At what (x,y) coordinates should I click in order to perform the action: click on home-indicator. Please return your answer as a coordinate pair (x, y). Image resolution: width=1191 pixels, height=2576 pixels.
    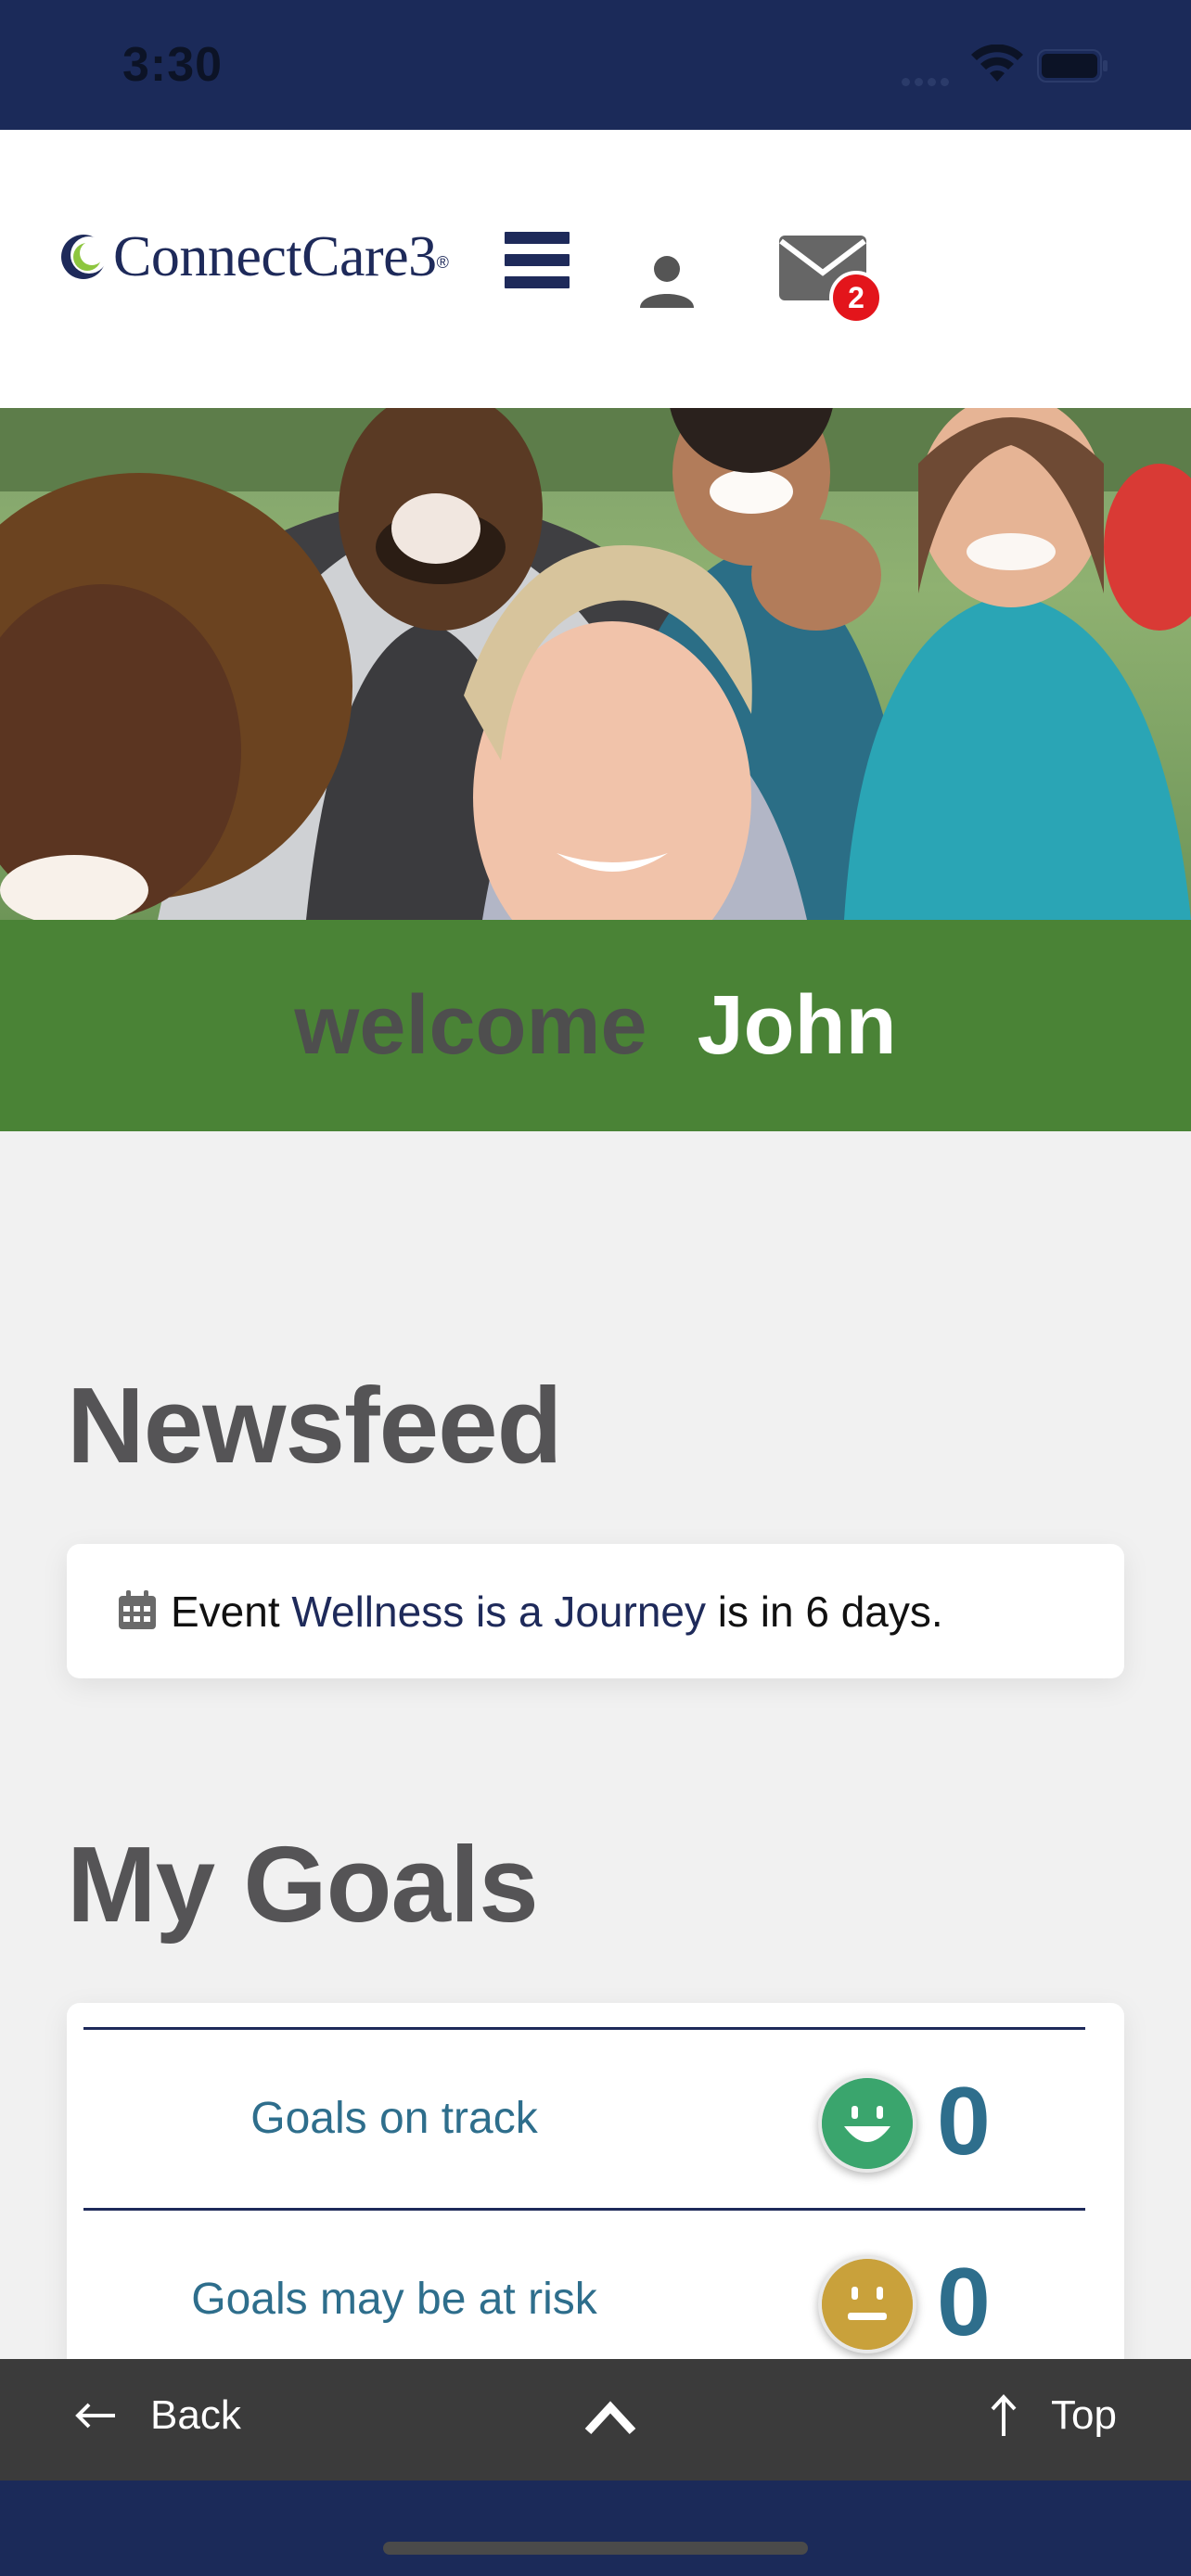
    Looking at the image, I should click on (595, 2548).